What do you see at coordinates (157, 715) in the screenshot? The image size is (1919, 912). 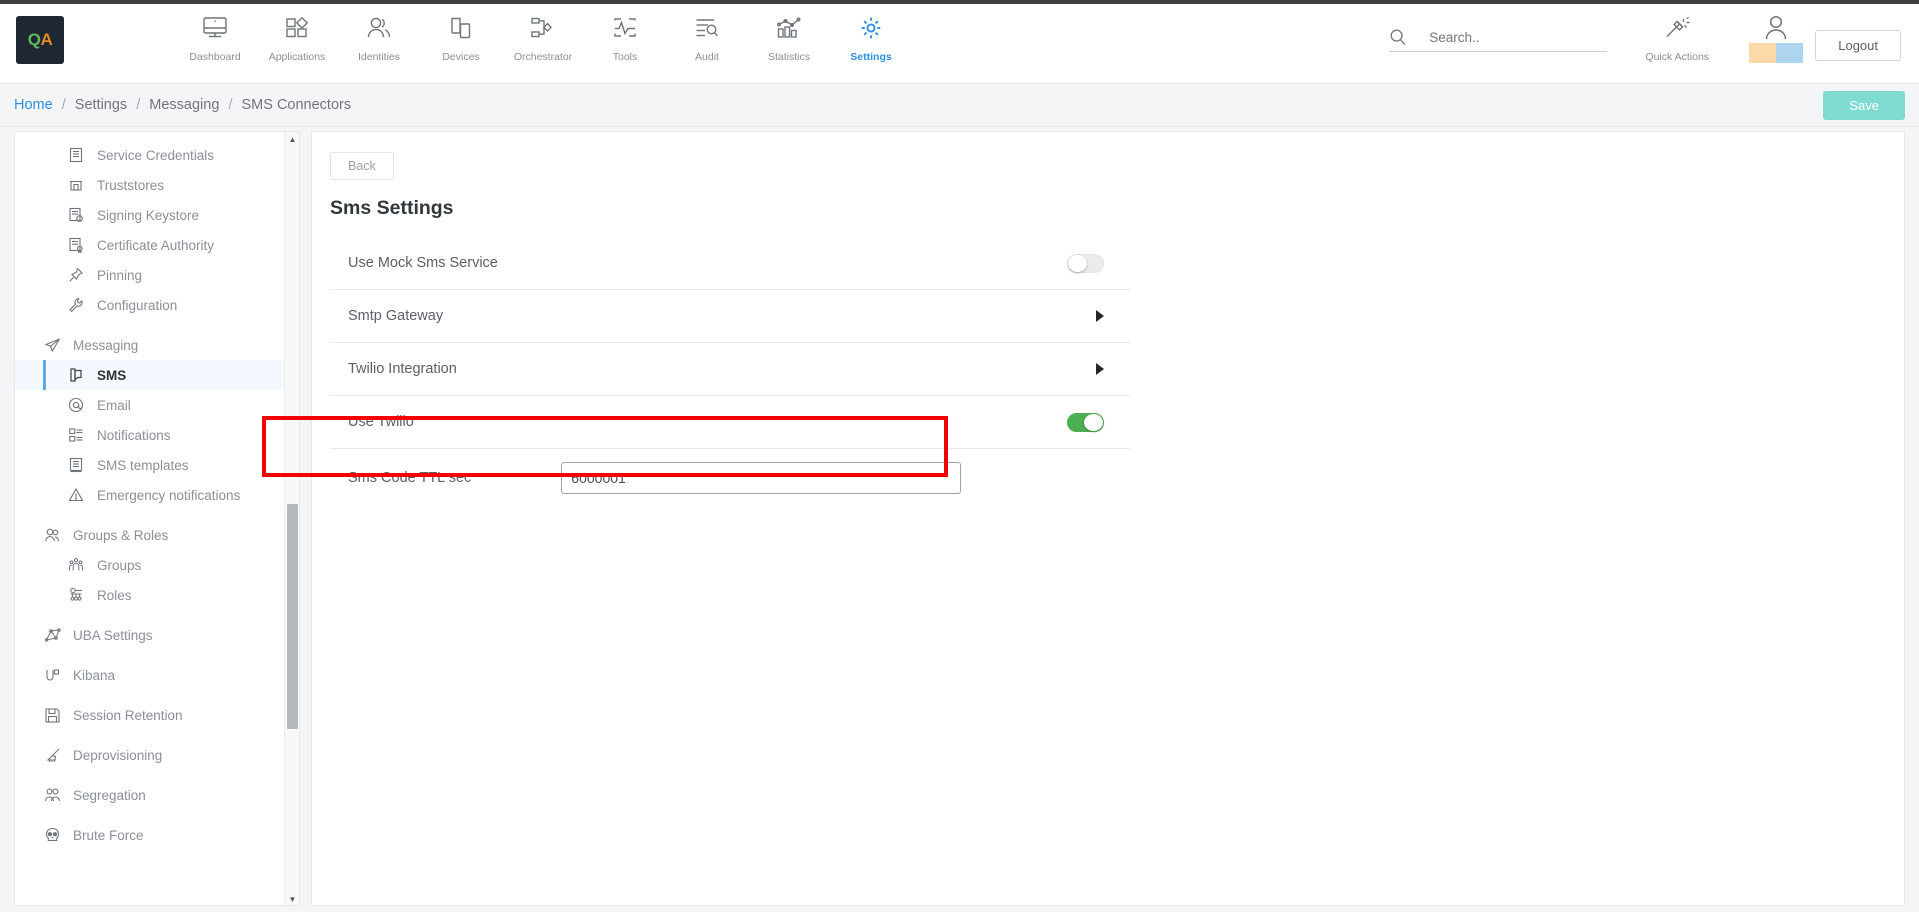 I see `sidebar-item-session-retention: Session Retention` at bounding box center [157, 715].